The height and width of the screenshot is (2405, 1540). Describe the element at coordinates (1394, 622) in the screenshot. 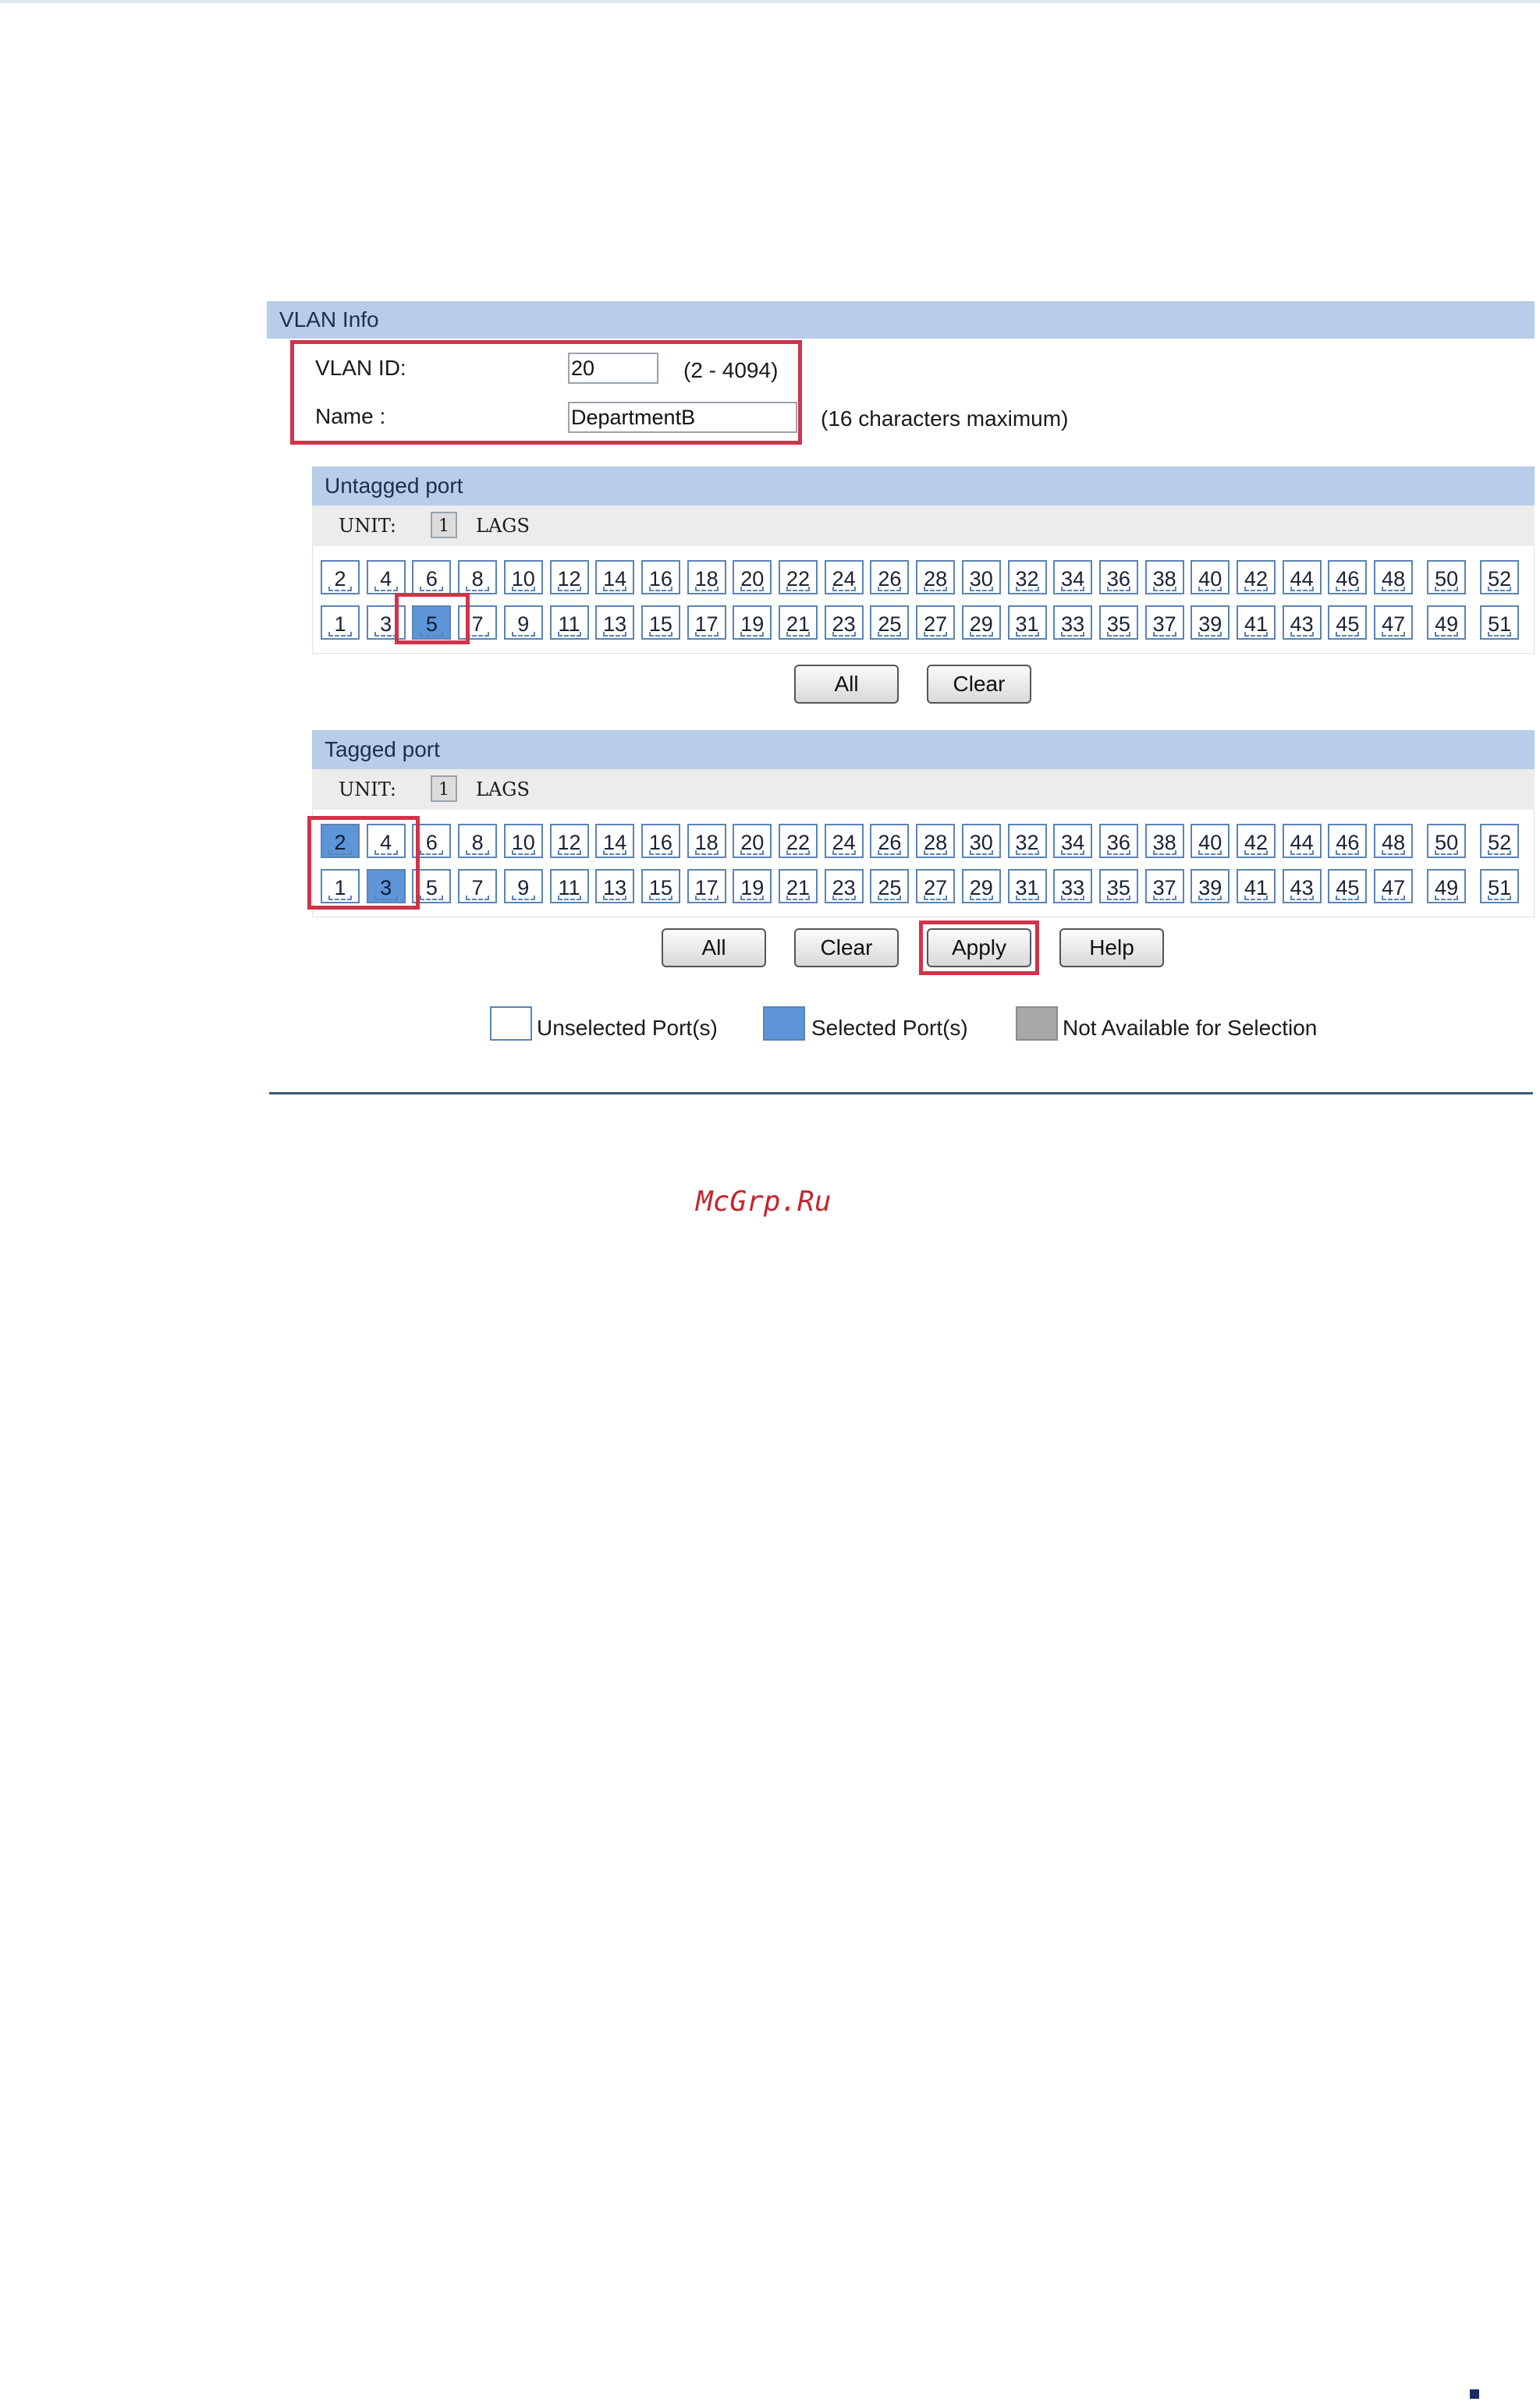

I see `untagged-port-47: 47` at that location.